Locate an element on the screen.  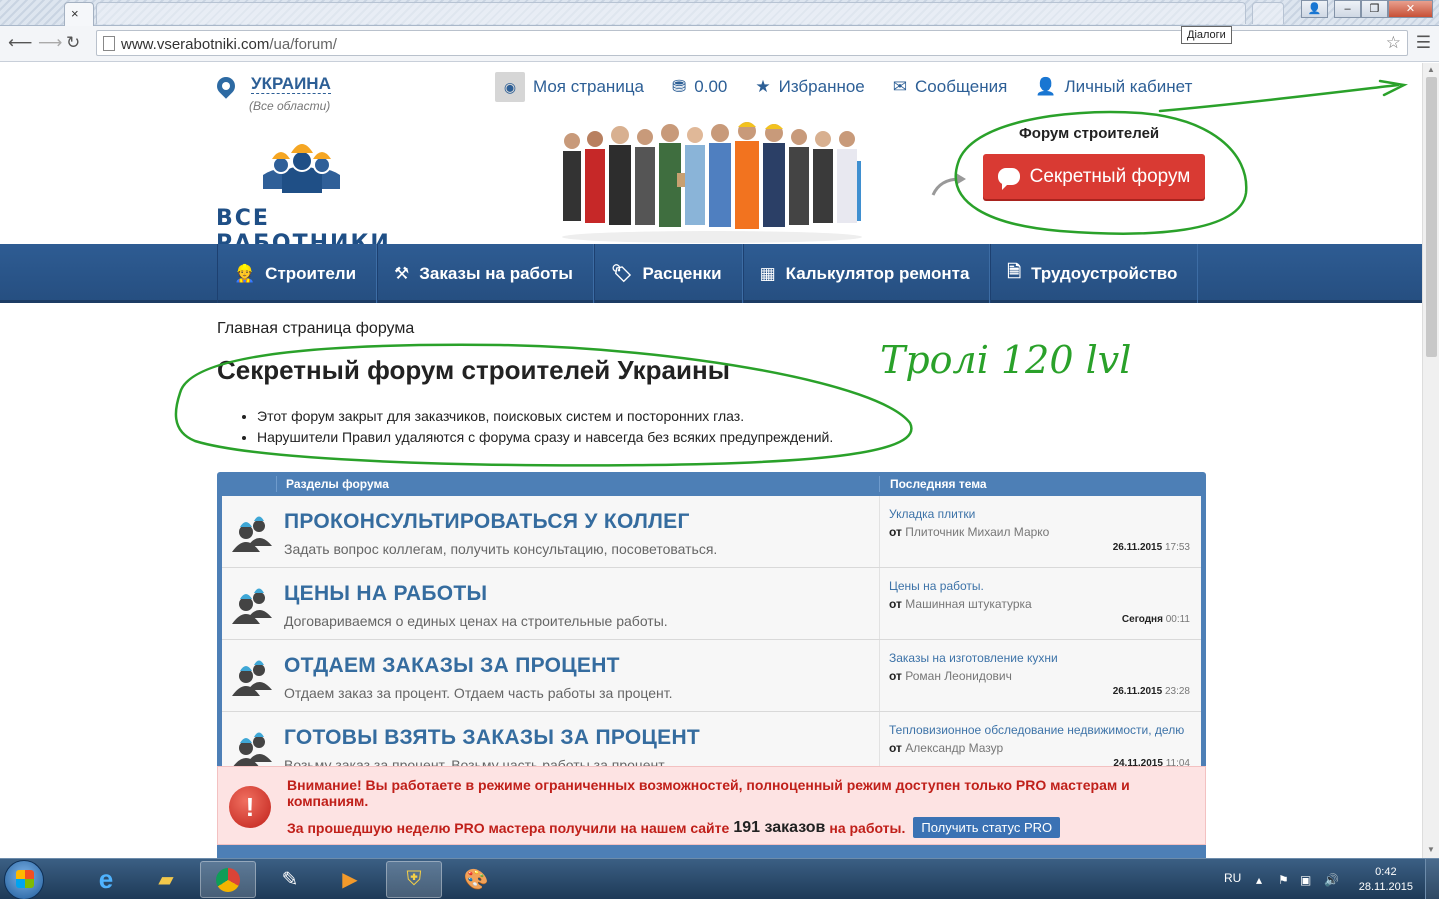
start-button is located at coordinates (24, 879).